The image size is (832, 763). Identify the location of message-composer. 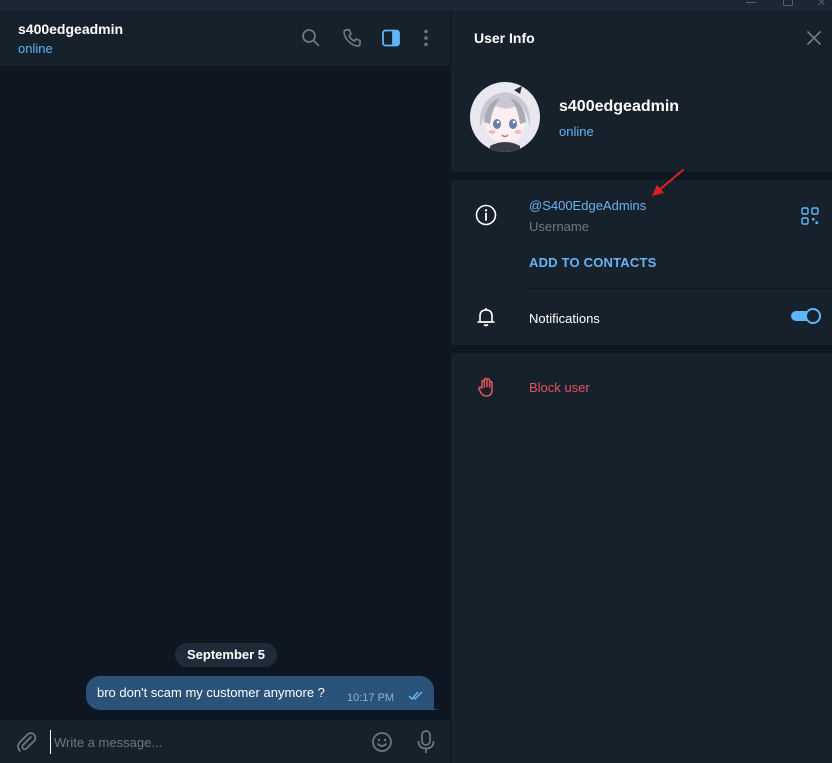
(225, 741).